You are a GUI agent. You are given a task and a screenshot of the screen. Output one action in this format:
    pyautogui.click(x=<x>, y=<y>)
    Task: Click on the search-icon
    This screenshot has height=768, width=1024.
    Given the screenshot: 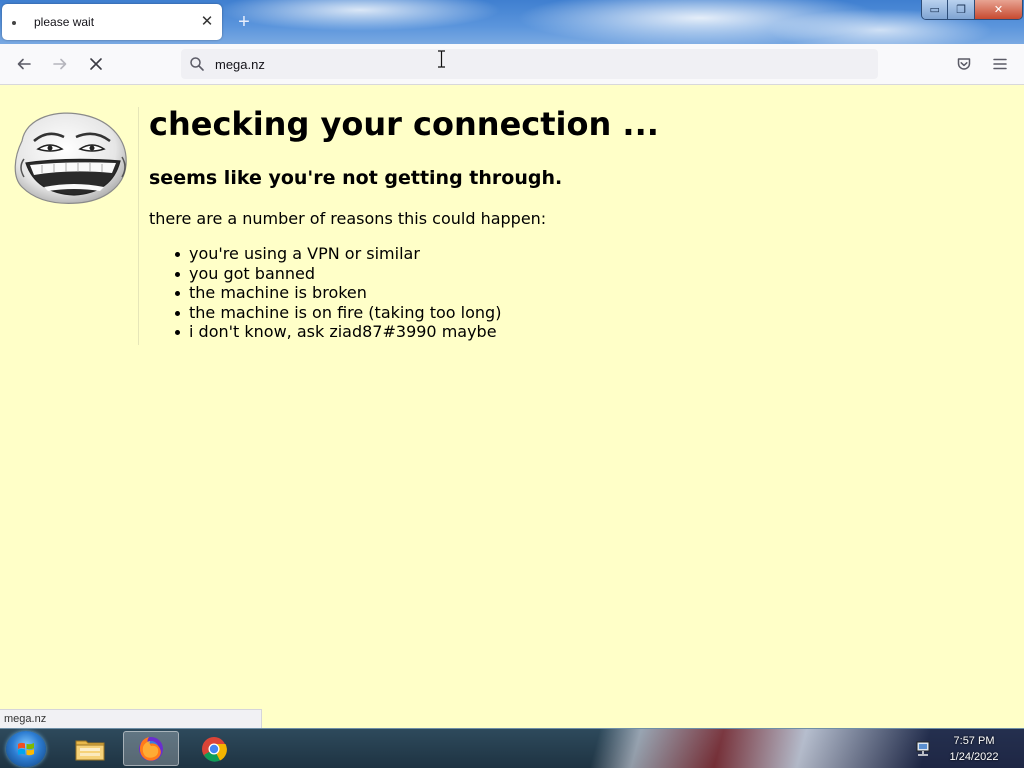 What is the action you would take?
    pyautogui.click(x=197, y=64)
    